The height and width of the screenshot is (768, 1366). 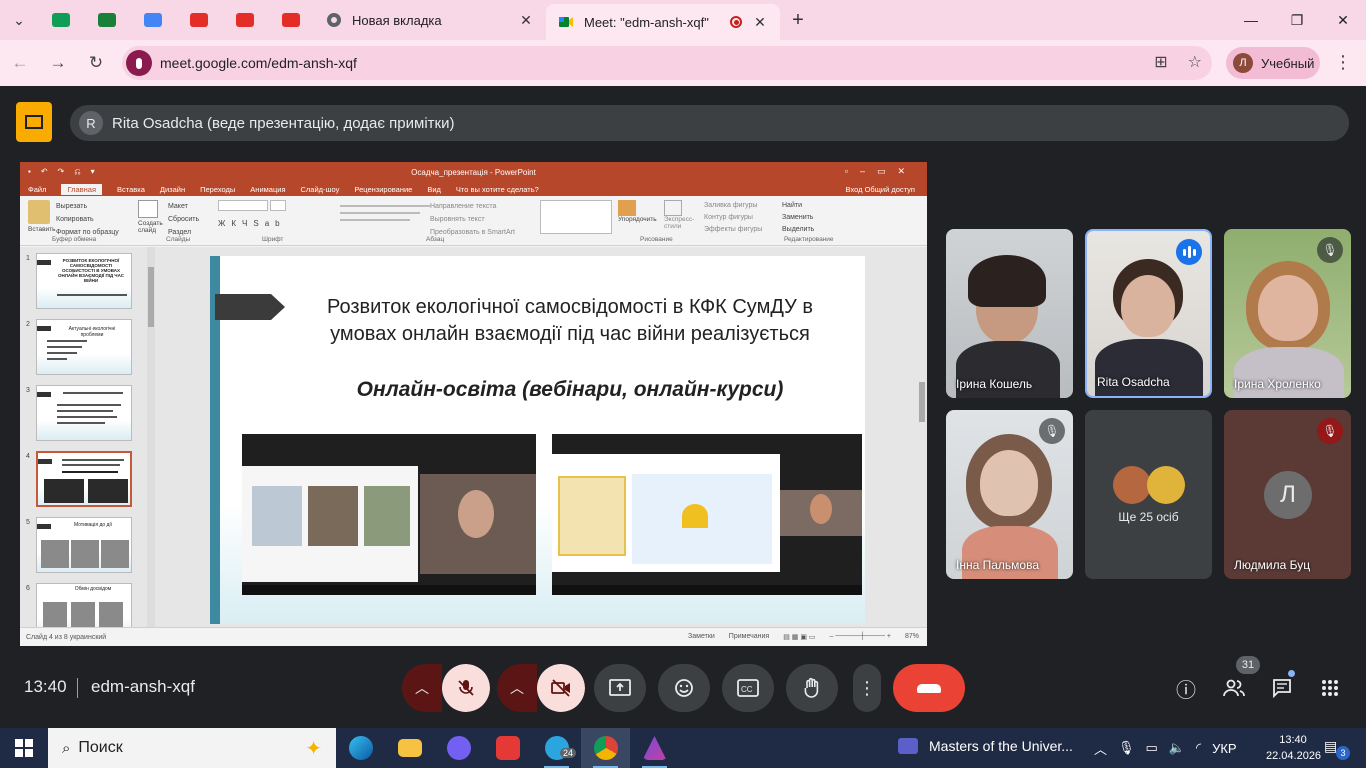 I want to click on taskbar-clock: 13:40 22.04.2026, so click(x=1293, y=748).